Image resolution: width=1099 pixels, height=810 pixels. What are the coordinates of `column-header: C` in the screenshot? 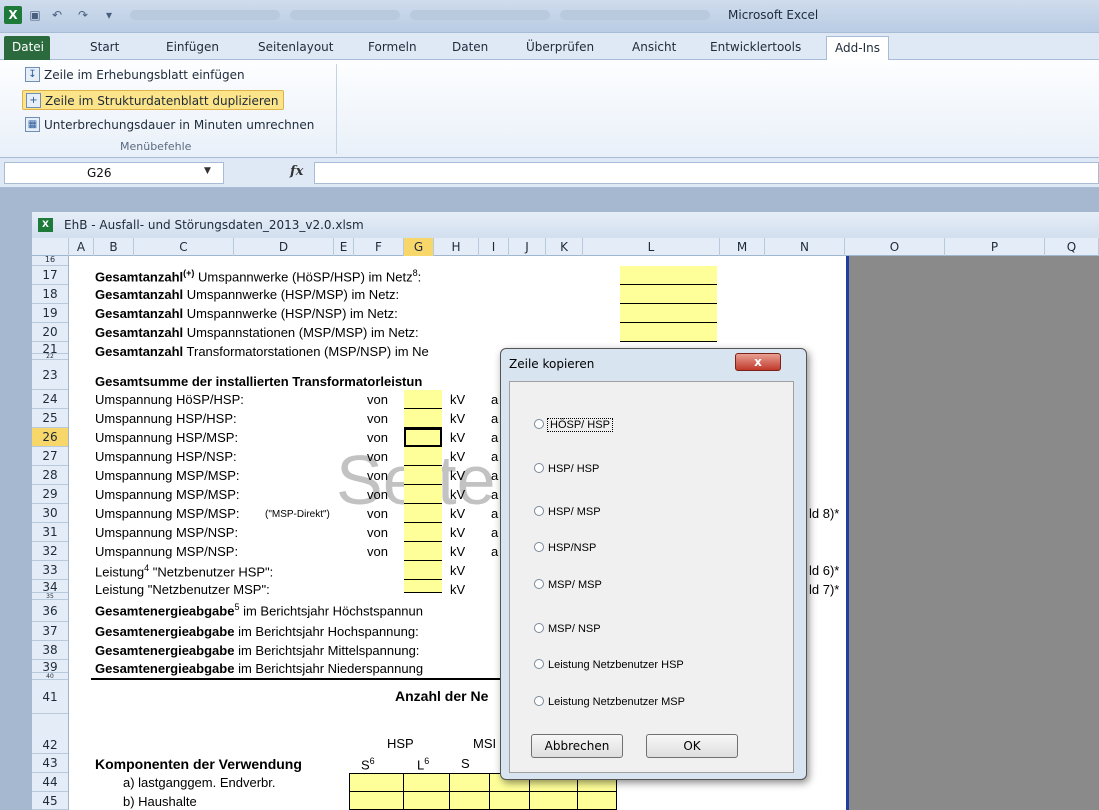 It's located at (184, 247).